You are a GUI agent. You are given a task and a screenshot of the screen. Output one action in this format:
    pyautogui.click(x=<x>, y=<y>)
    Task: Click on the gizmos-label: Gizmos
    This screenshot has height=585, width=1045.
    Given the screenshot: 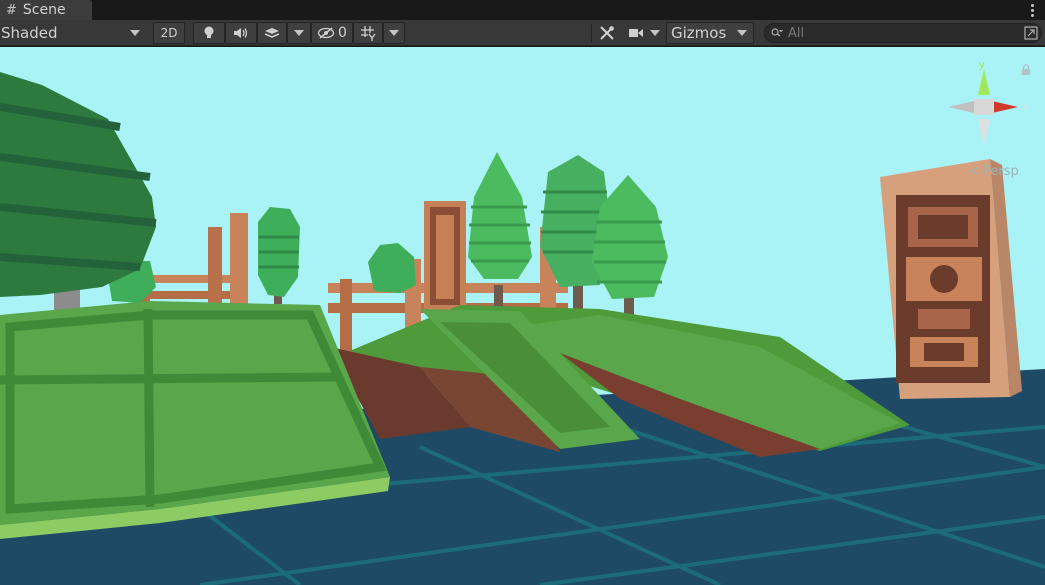 What is the action you would take?
    pyautogui.click(x=699, y=33)
    